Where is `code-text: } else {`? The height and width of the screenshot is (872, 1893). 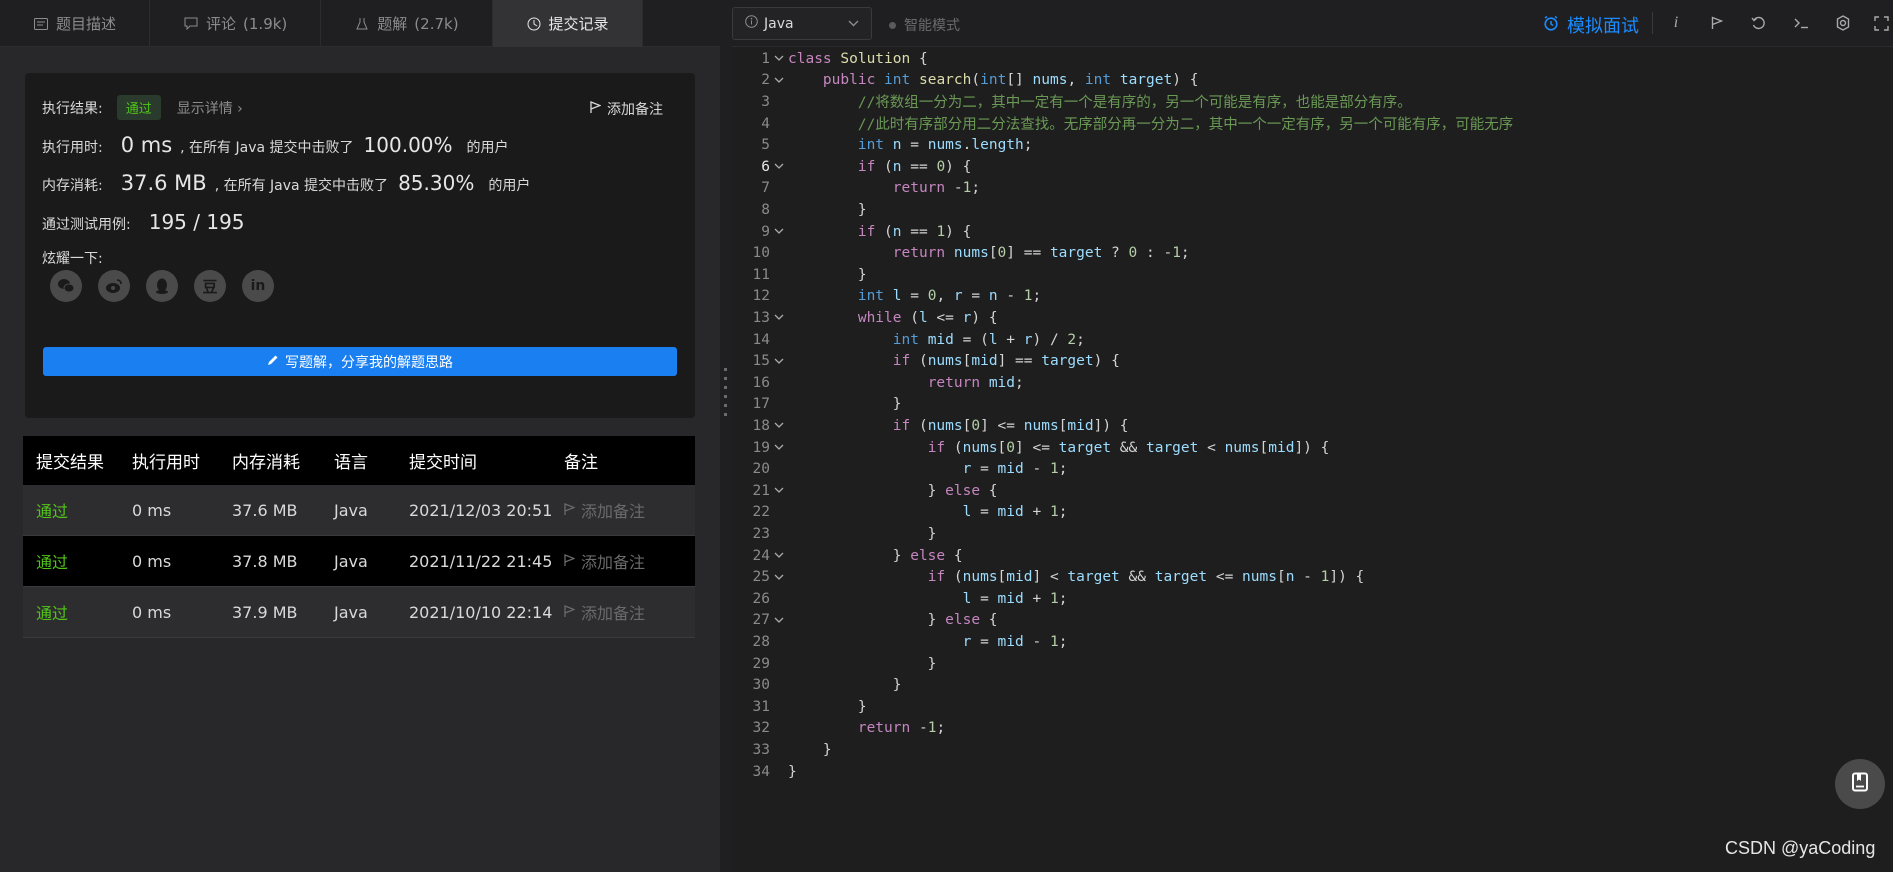 code-text: } else { is located at coordinates (893, 490).